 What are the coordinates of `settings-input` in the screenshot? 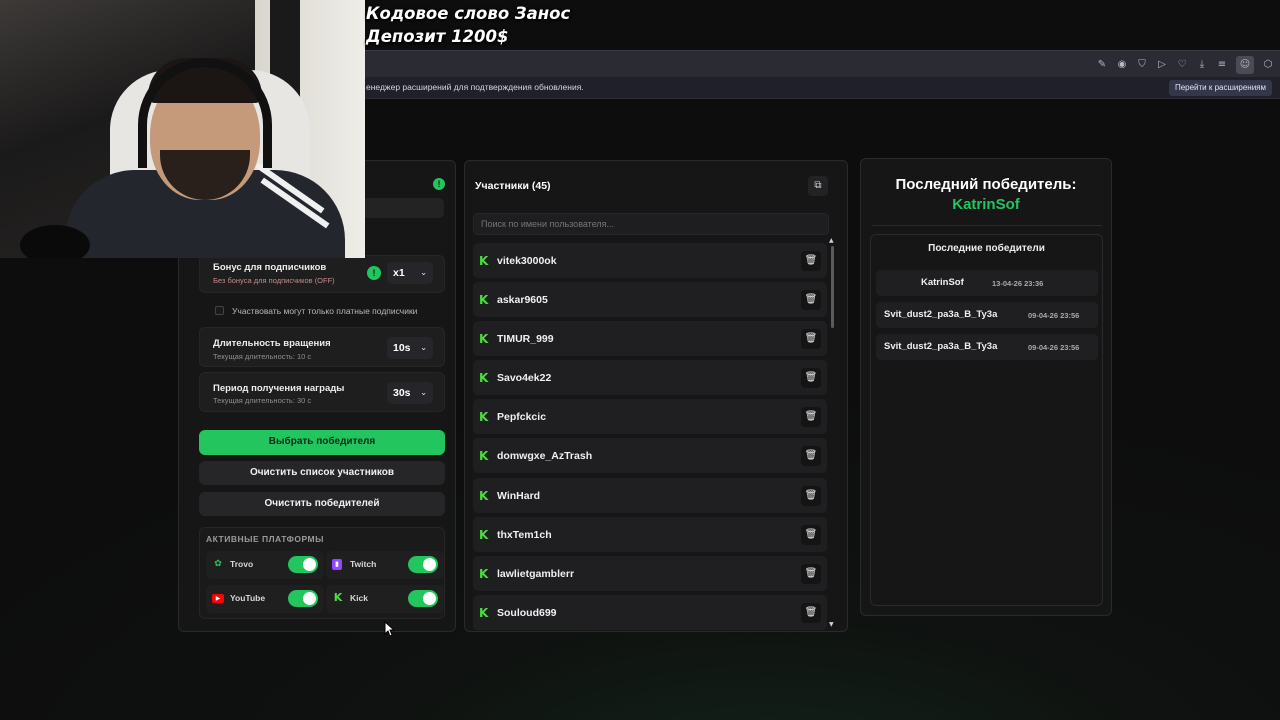 It's located at (402, 208).